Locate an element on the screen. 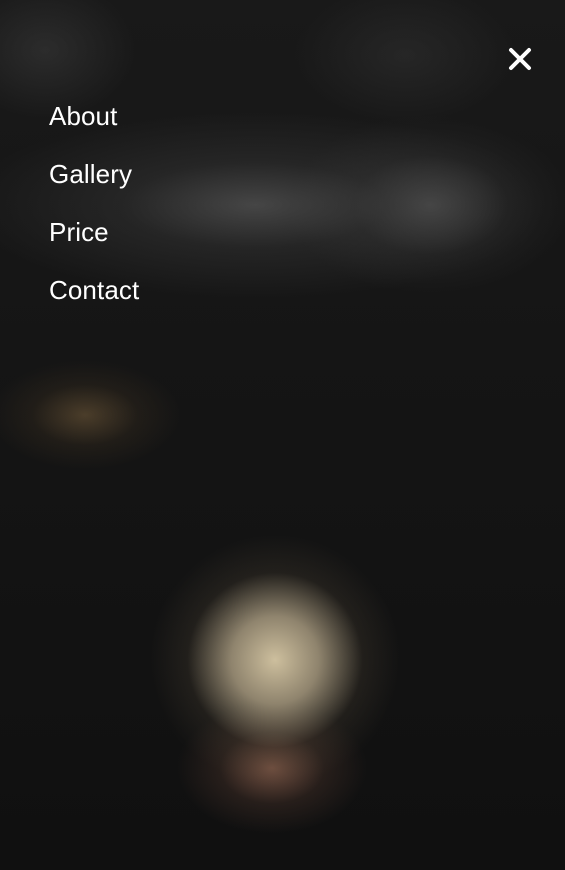 The width and height of the screenshot is (565, 870). nav-item-price: Price is located at coordinates (94, 243).